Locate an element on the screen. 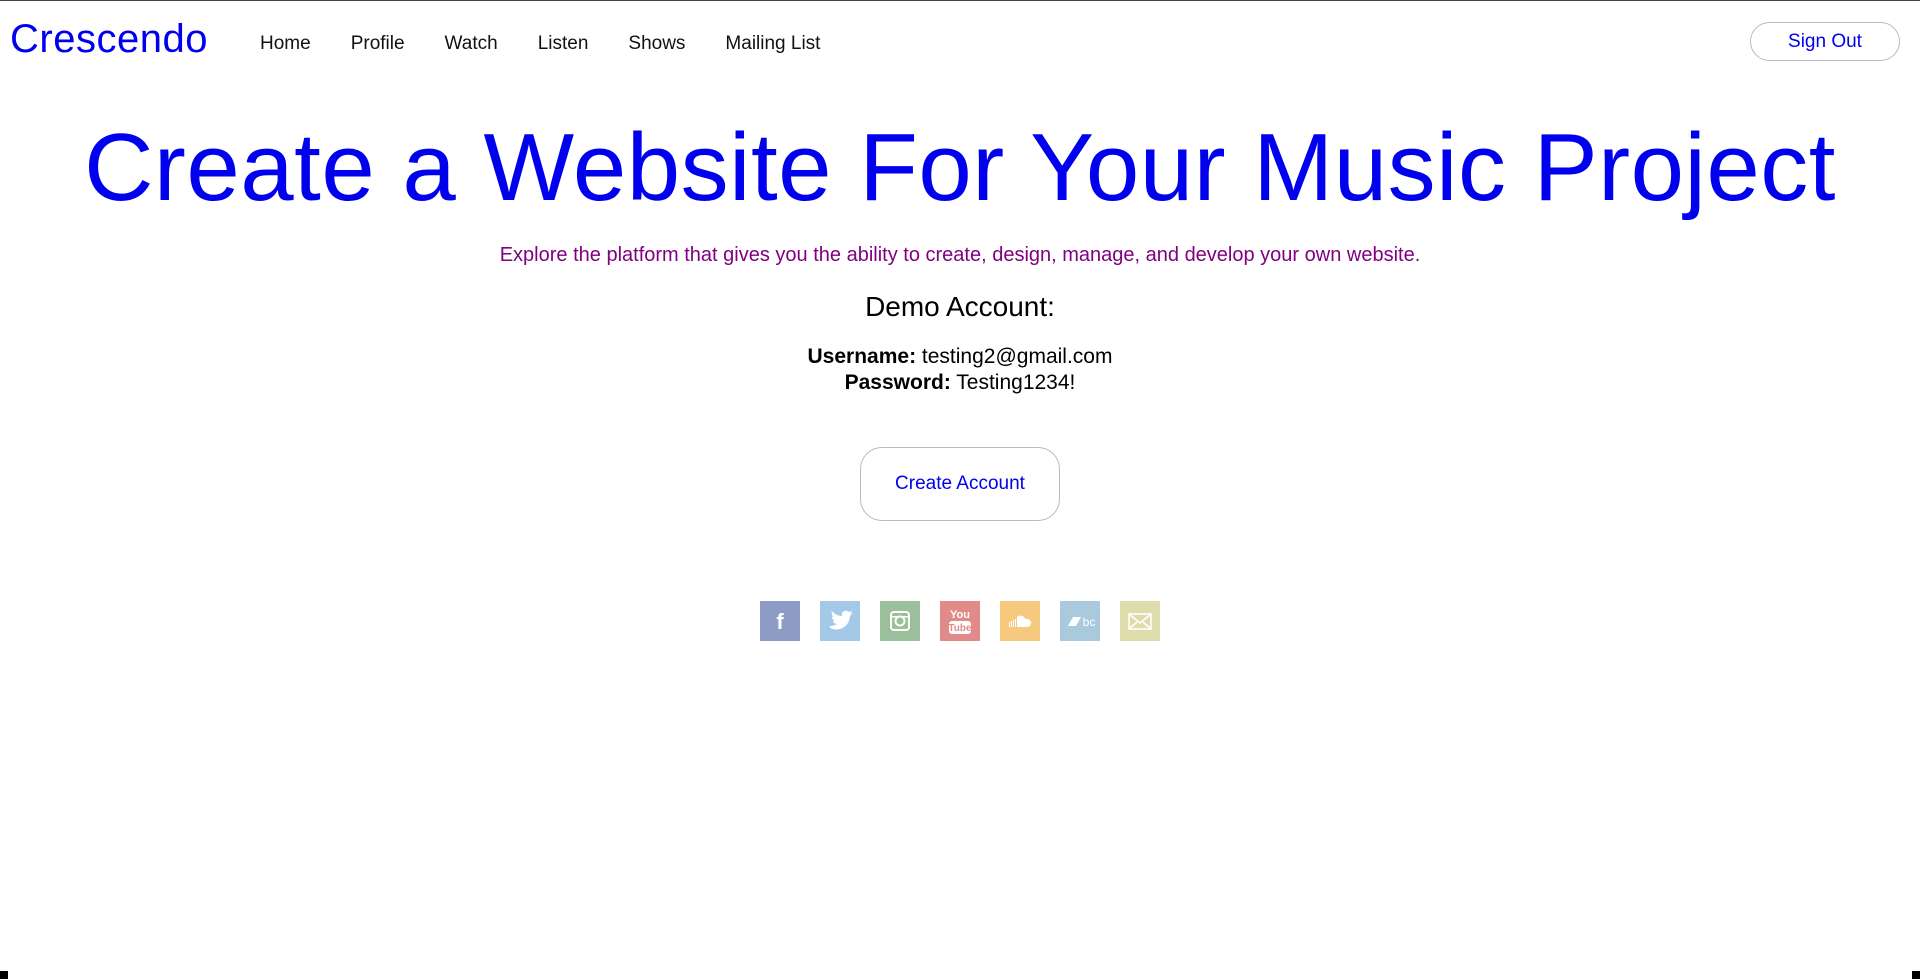  password-label: Password: is located at coordinates (897, 382).